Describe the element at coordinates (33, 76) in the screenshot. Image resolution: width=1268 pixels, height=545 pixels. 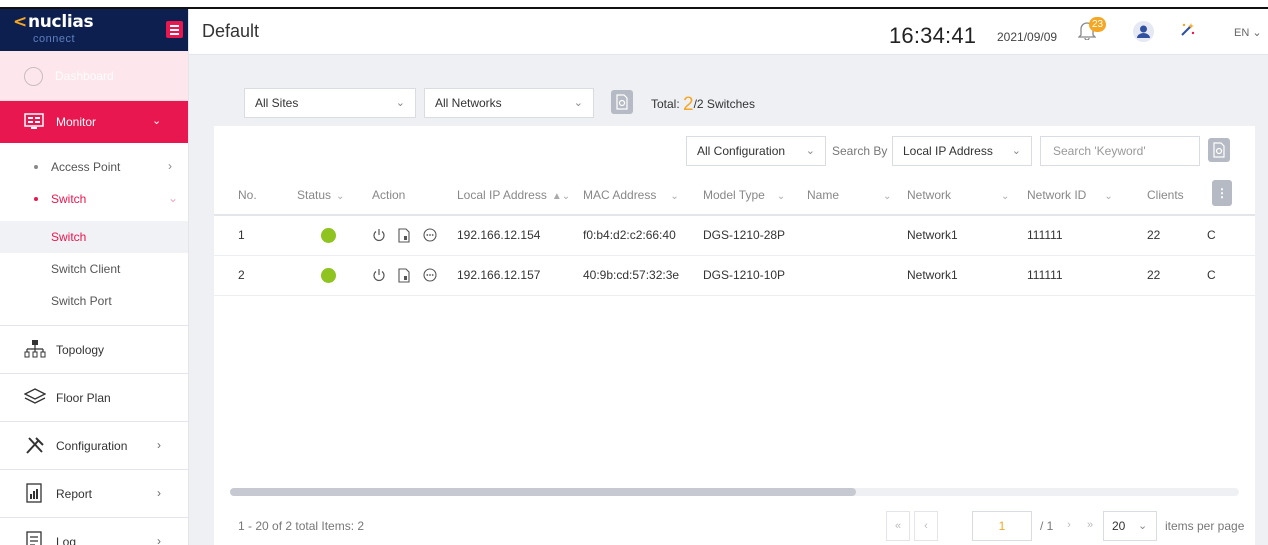
I see `dashboard-gauge-icon` at that location.